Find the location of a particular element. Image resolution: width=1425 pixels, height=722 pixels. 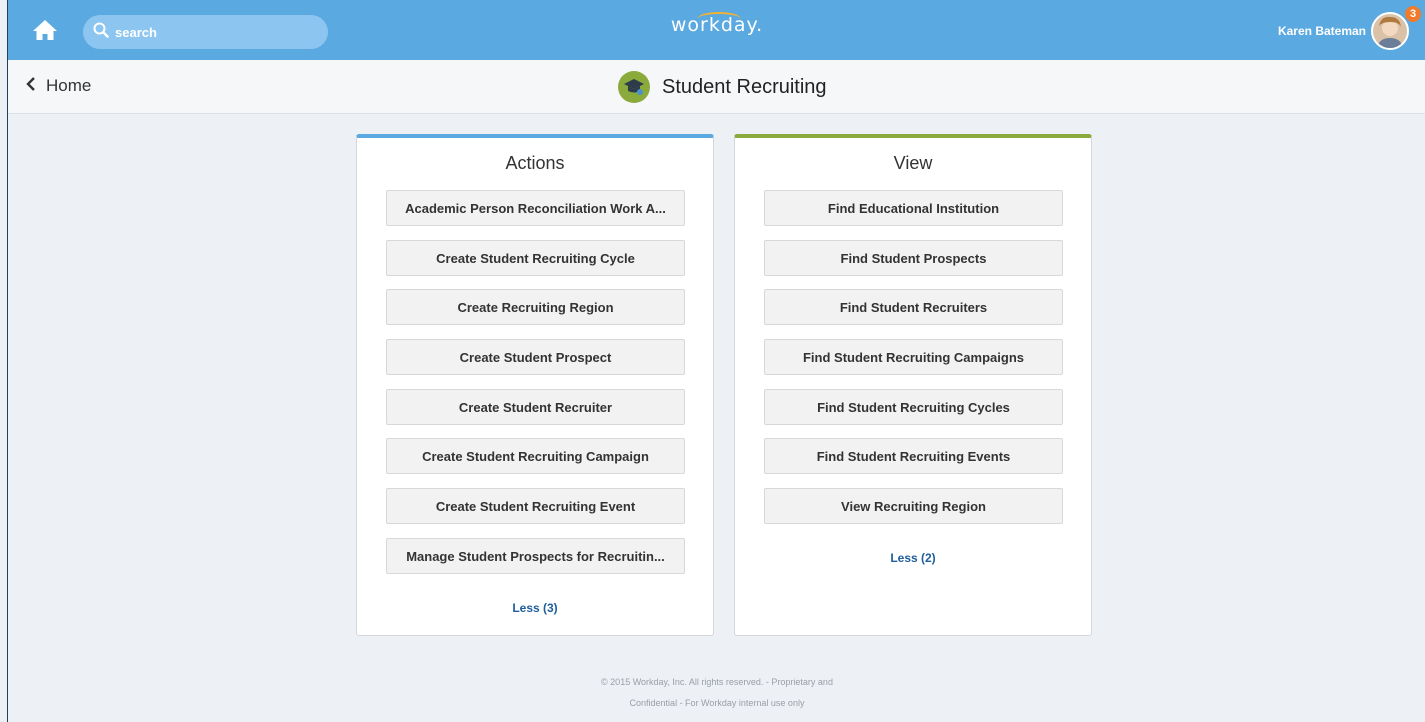

top-bar: workday. Karen Bateman 3 is located at coordinates (716, 30).